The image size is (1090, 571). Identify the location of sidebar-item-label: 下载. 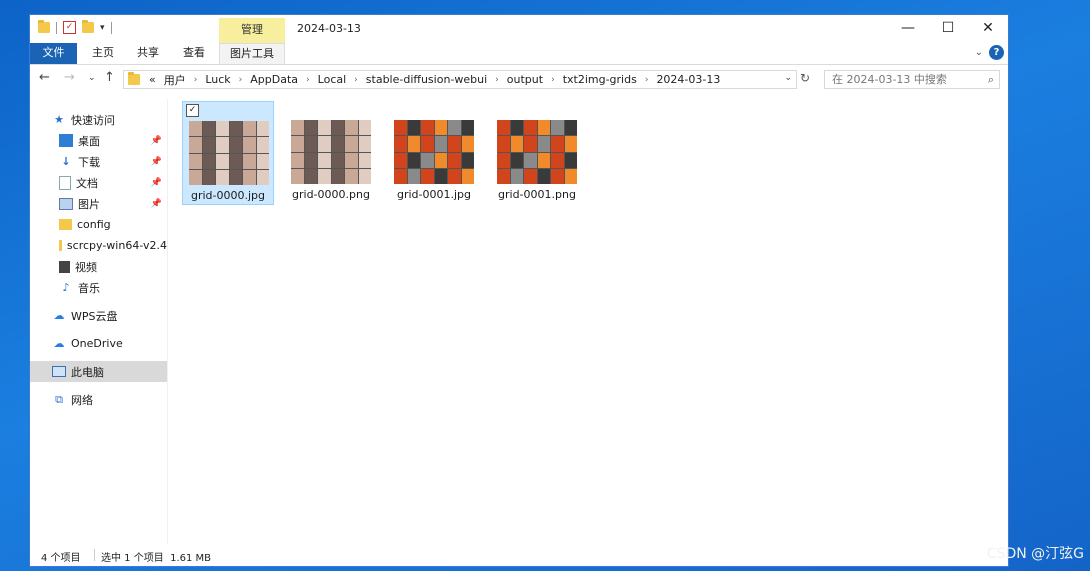
(89, 162).